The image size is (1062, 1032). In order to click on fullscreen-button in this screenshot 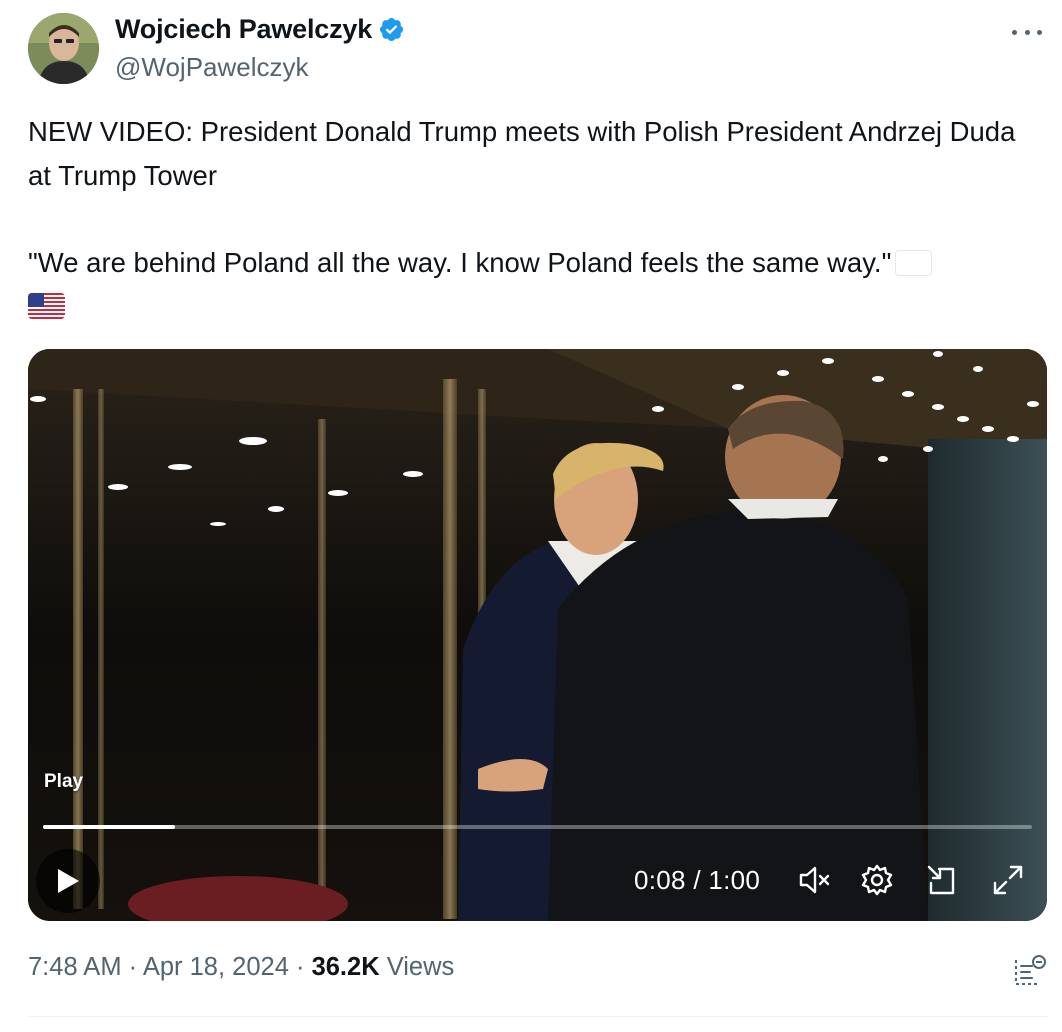, I will do `click(1008, 880)`.